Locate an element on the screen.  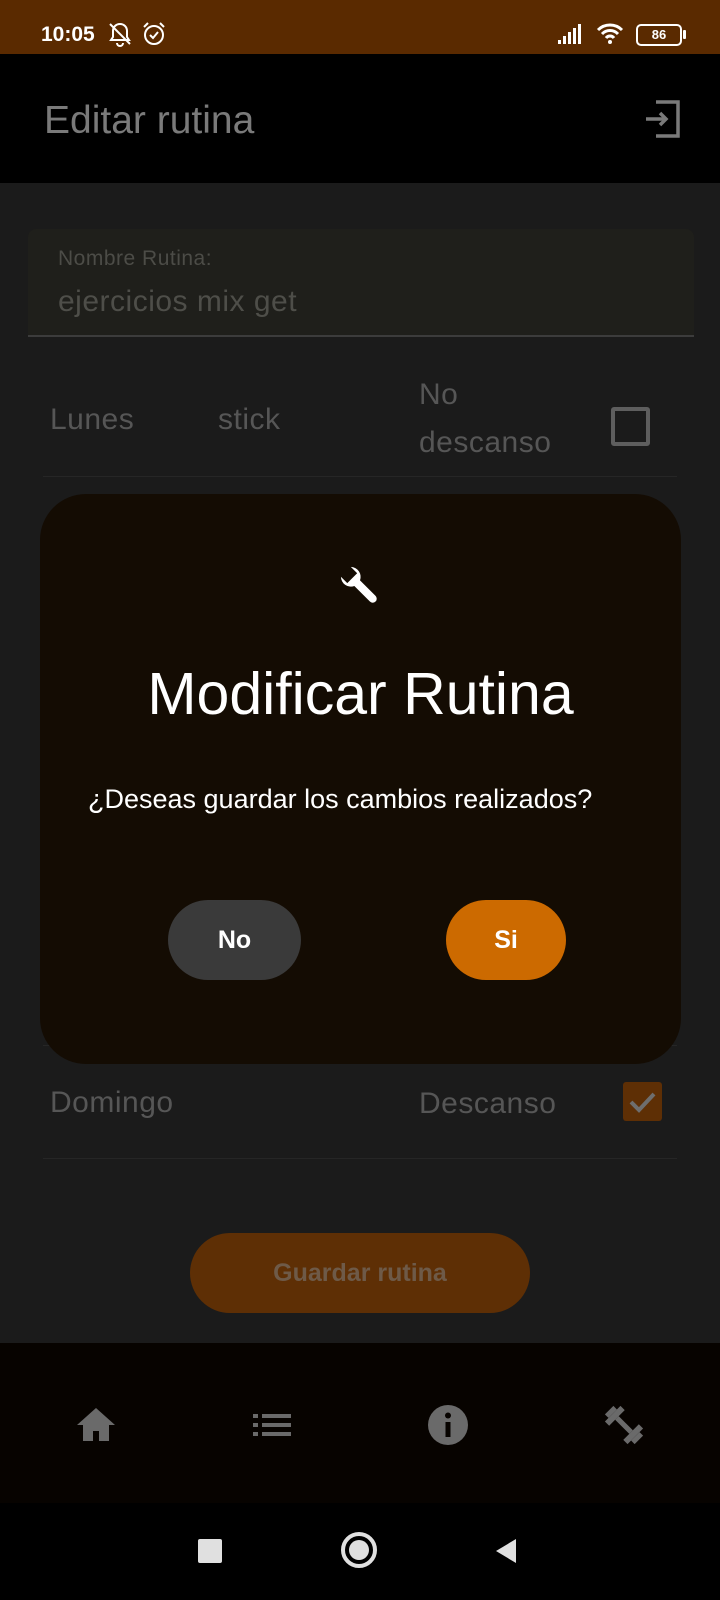
day-label: Domingo is located at coordinates (112, 1102).